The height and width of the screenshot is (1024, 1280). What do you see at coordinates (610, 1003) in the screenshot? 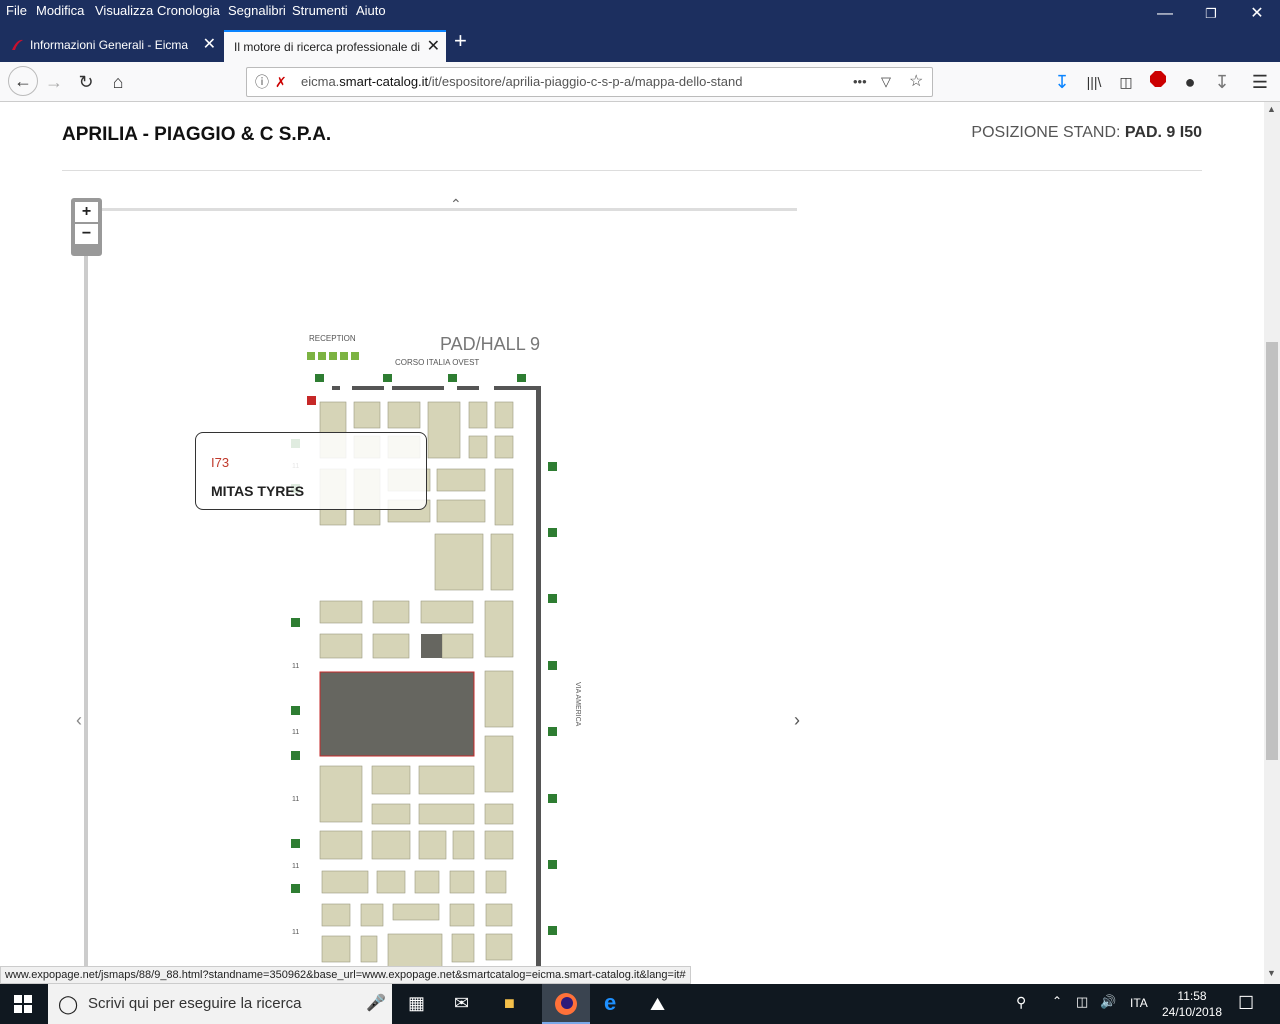
I see `edge-icon: e` at bounding box center [610, 1003].